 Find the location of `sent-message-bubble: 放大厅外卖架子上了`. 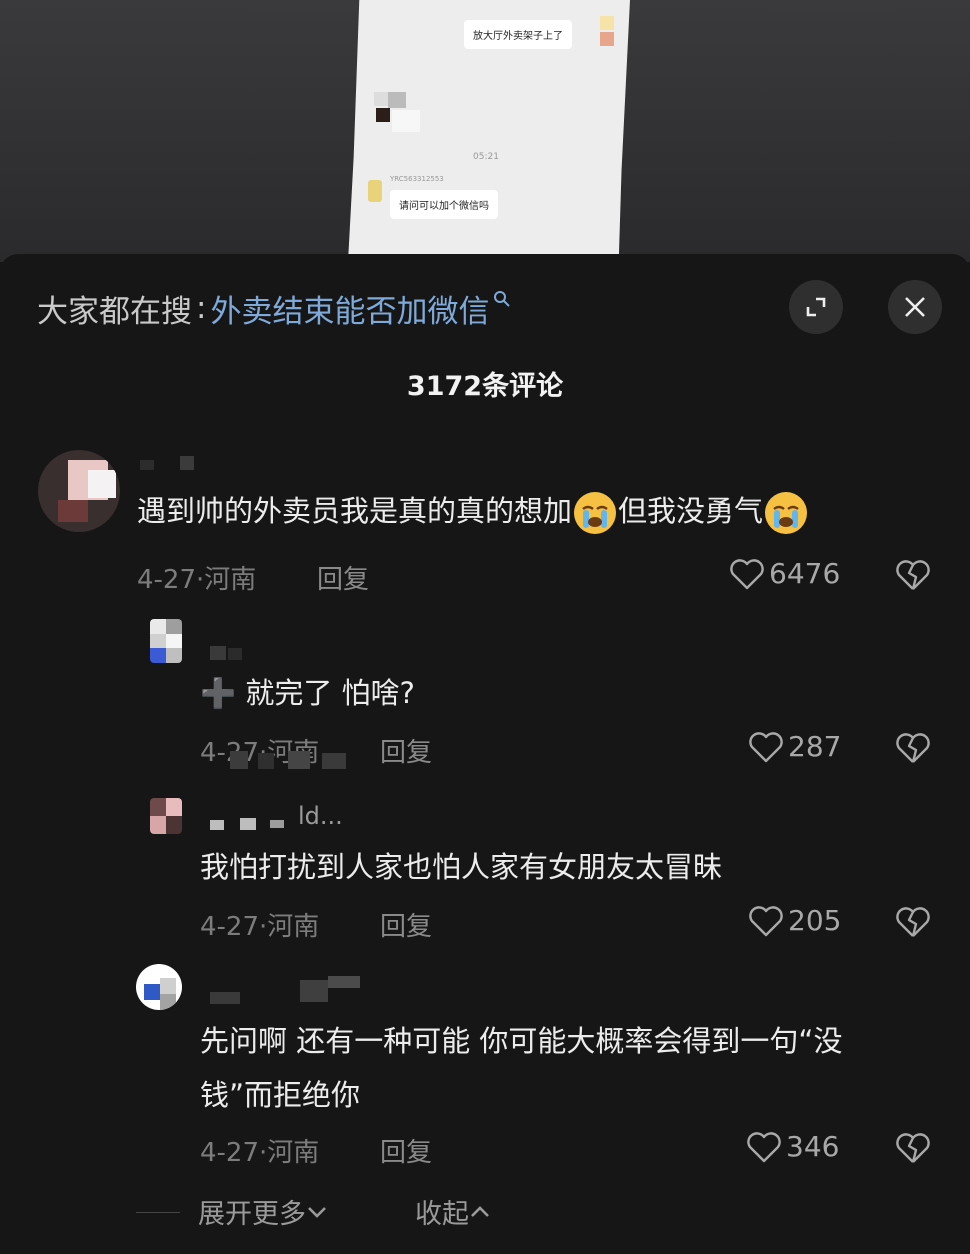

sent-message-bubble: 放大厅外卖架子上了 is located at coordinates (518, 34).